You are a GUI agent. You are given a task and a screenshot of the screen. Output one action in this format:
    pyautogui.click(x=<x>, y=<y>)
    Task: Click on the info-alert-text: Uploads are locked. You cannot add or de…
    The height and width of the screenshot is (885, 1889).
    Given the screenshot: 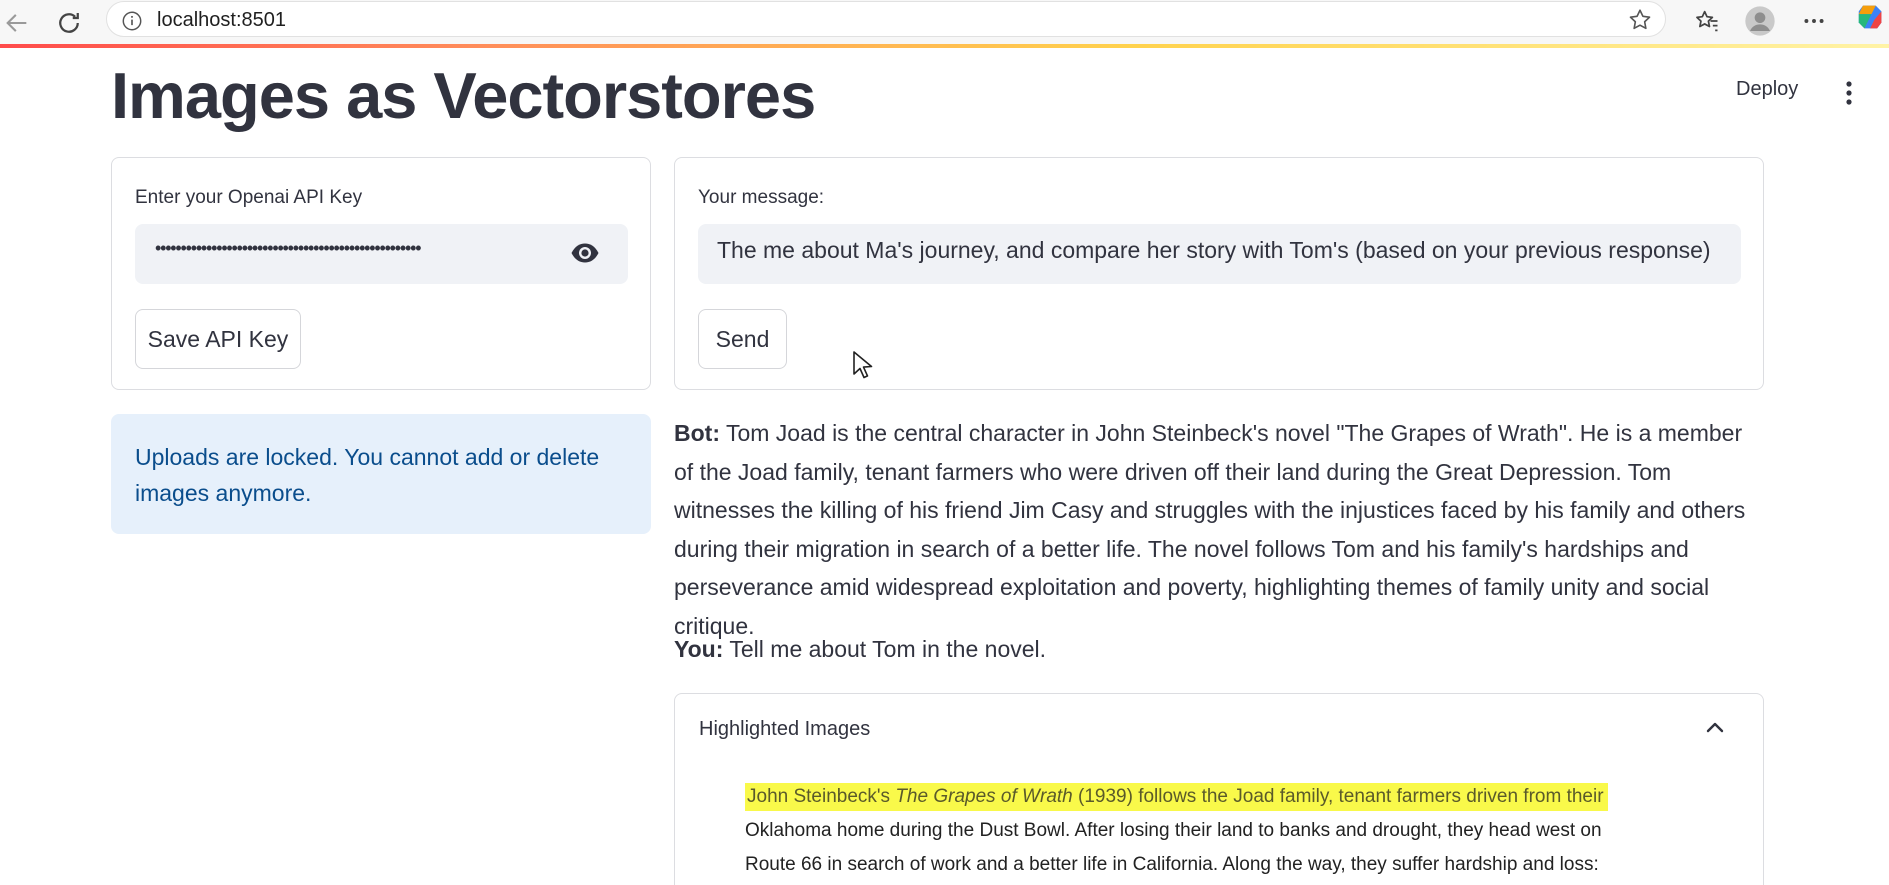 What is the action you would take?
    pyautogui.click(x=367, y=475)
    